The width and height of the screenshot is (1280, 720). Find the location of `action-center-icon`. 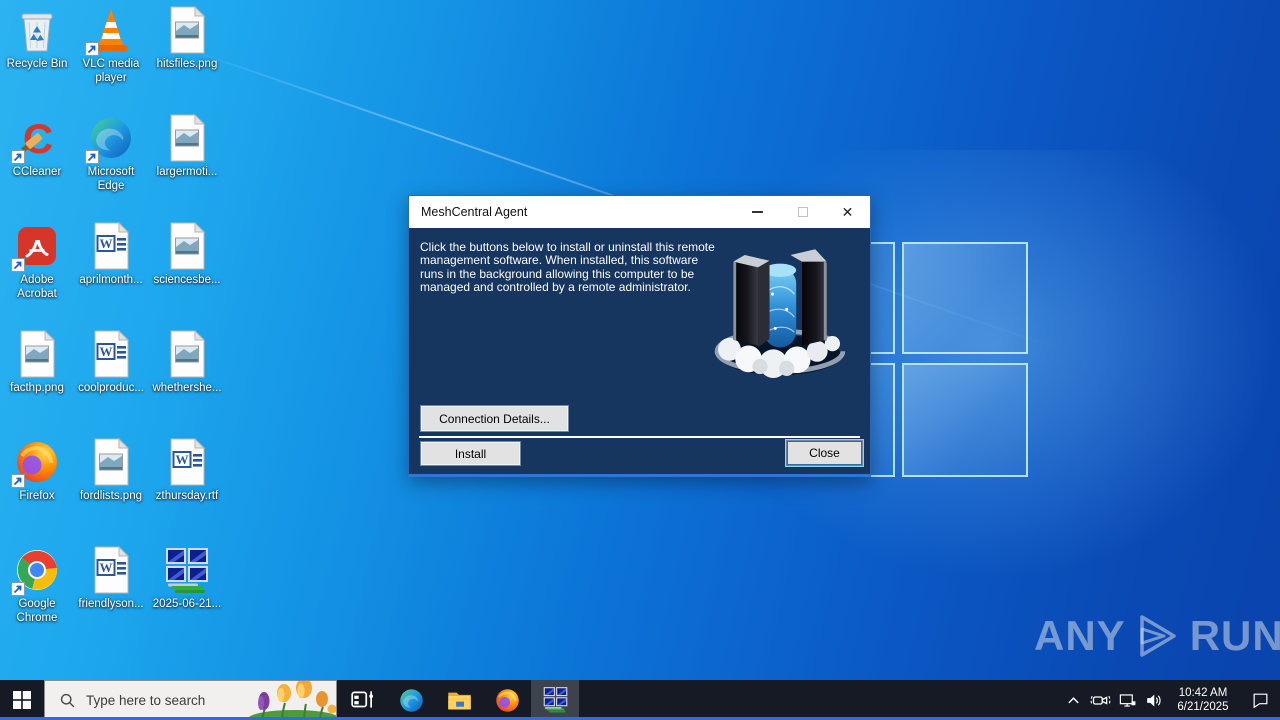

action-center-icon is located at coordinates (1260, 700).